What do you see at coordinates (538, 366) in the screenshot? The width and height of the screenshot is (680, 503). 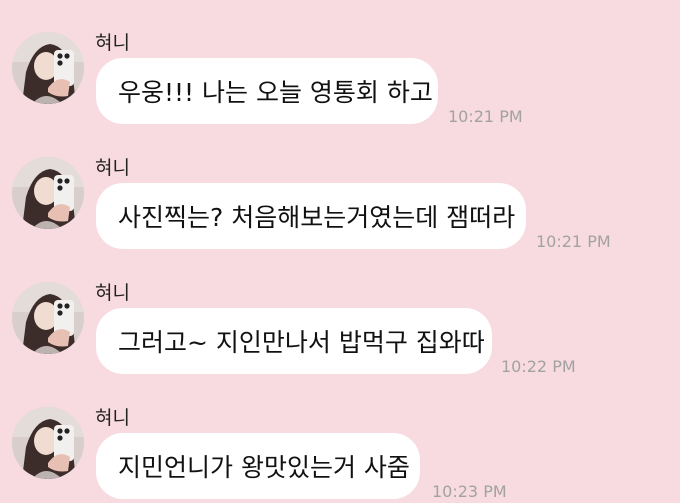 I see `message-time: 10:22 PM` at bounding box center [538, 366].